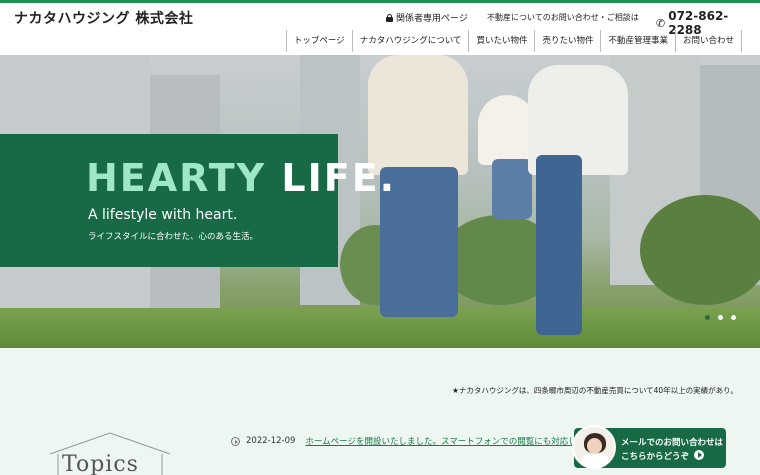 This screenshot has height=475, width=760. What do you see at coordinates (389, 17) in the screenshot?
I see `lock-icon` at bounding box center [389, 17].